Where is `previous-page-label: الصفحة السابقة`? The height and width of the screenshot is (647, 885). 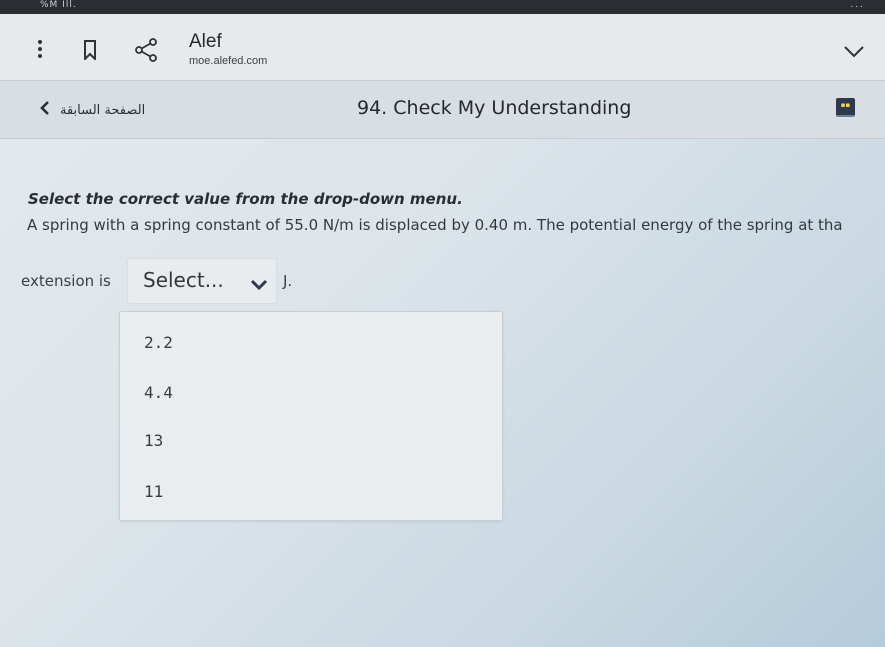 previous-page-label: الصفحة السابقة is located at coordinates (103, 110).